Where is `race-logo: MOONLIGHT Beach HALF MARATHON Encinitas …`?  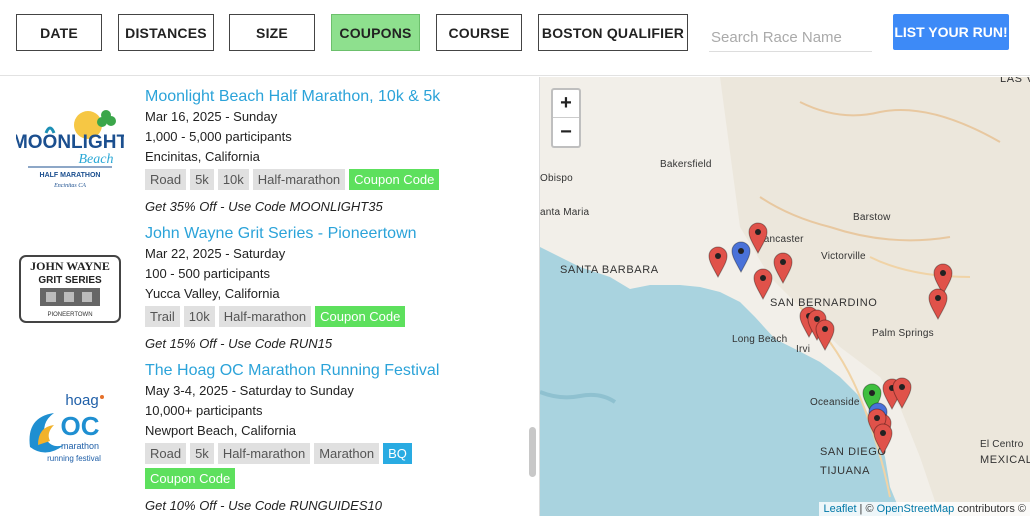 race-logo: MOONLIGHT Beach HALF MARATHON Encinitas … is located at coordinates (70, 162).